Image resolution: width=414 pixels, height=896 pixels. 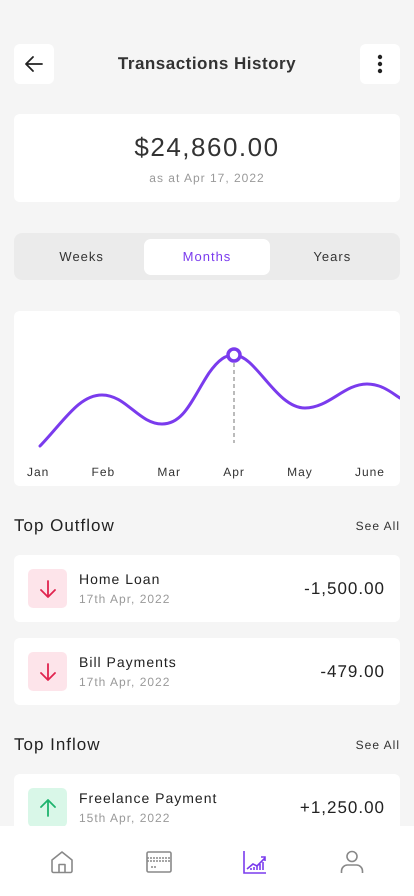 What do you see at coordinates (48, 807) in the screenshot?
I see `up-arrow-icon` at bounding box center [48, 807].